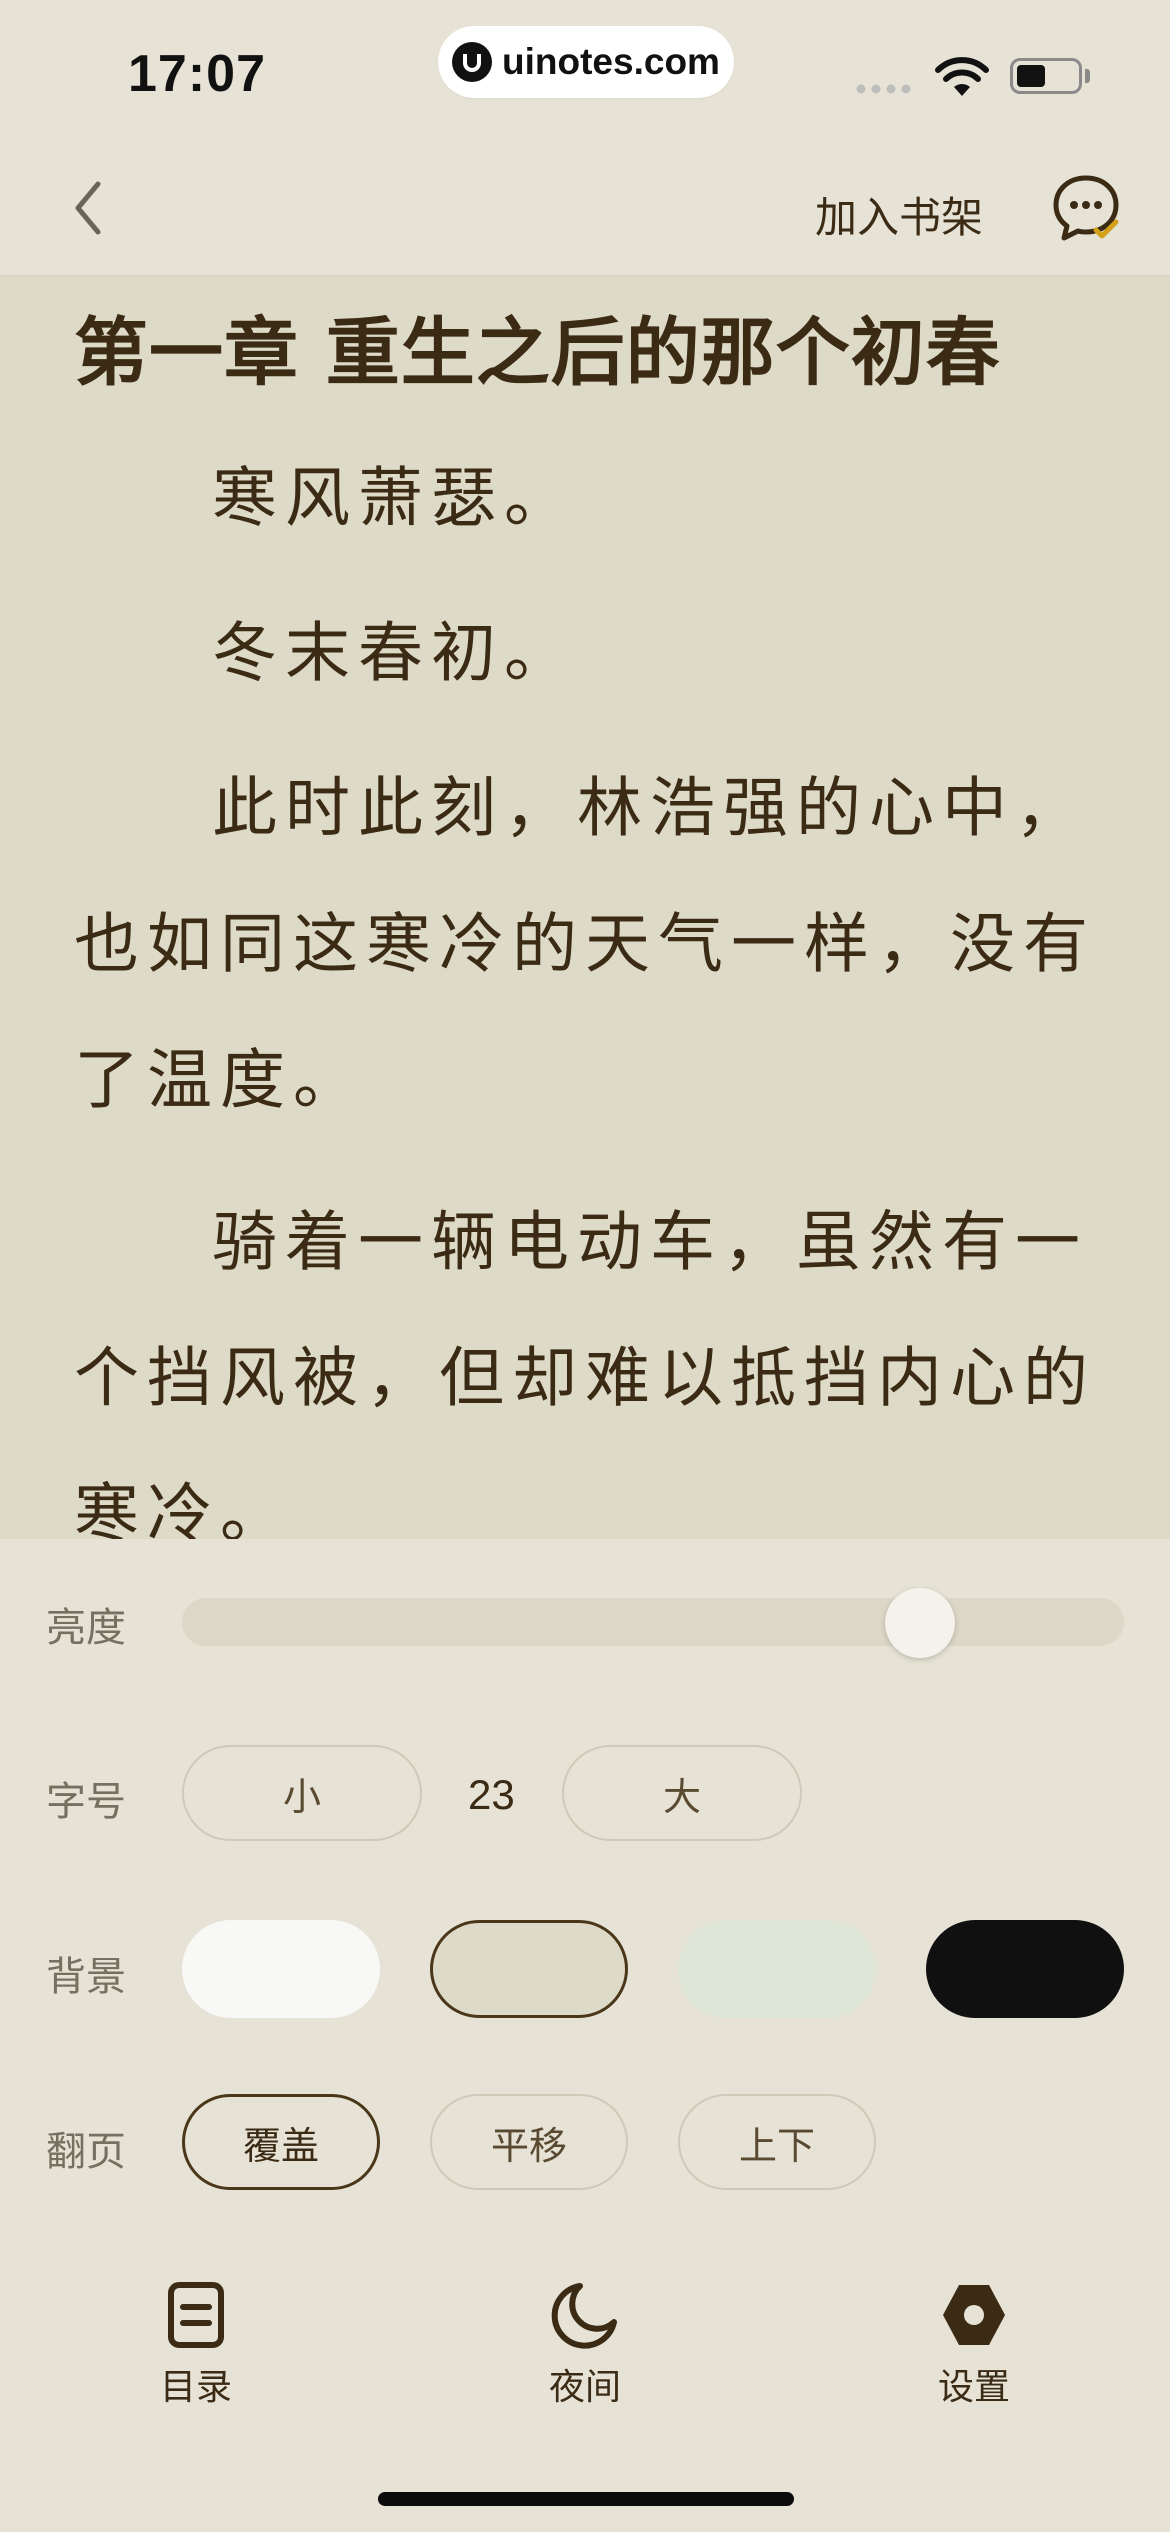  Describe the element at coordinates (395, 653) in the screenshot. I see `paragraph: 冬末春初。` at that location.